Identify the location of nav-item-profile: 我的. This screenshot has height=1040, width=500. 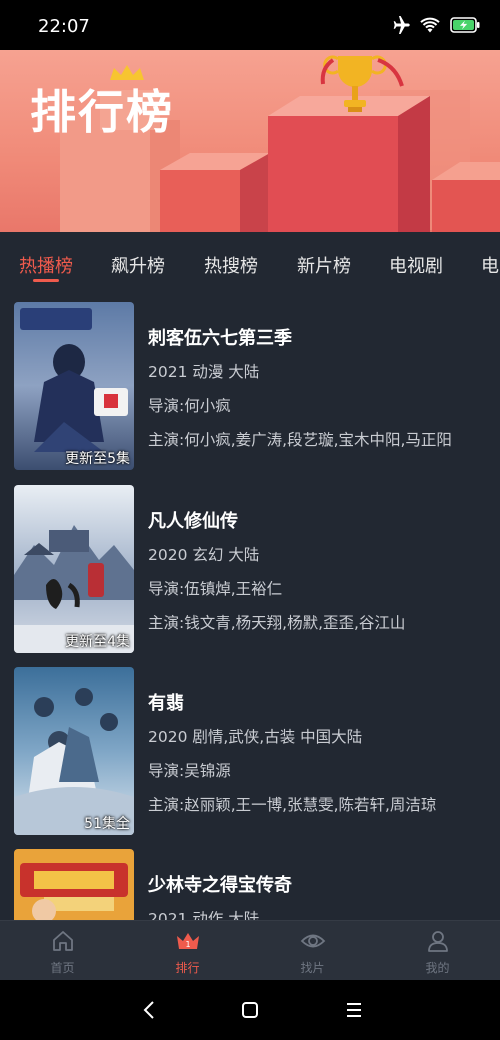
(437, 951).